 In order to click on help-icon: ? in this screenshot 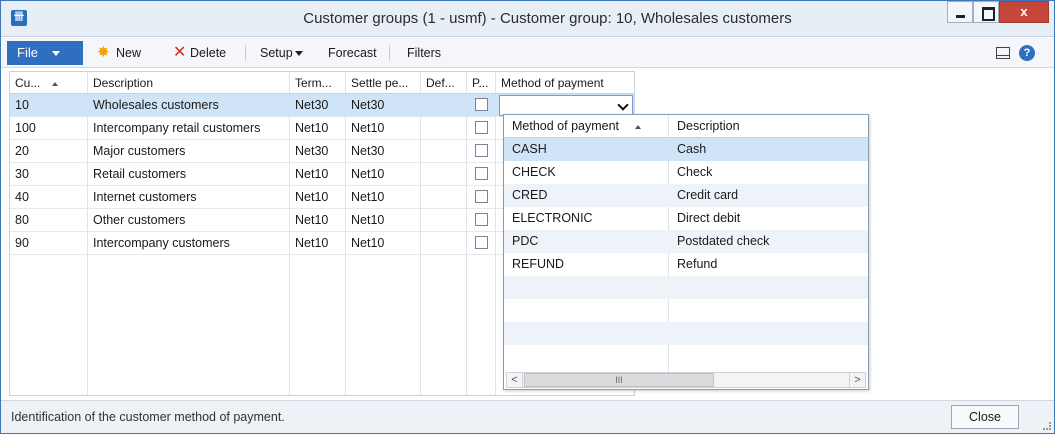, I will do `click(1027, 53)`.